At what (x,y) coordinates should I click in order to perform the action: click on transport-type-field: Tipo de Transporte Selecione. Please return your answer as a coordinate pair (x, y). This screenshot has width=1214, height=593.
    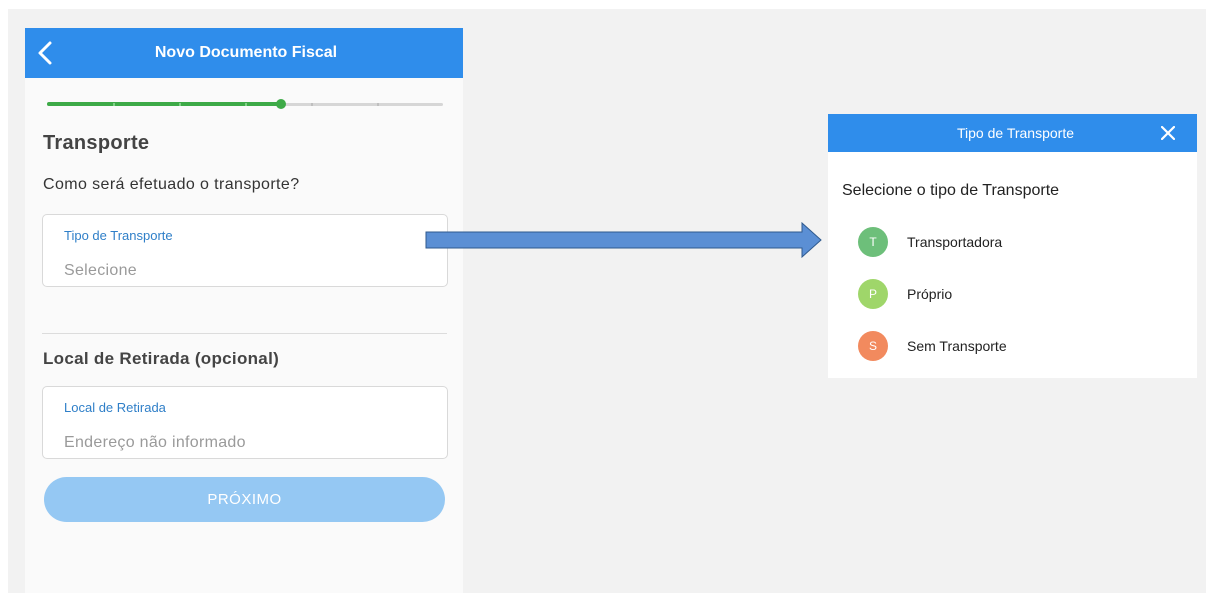
    Looking at the image, I should click on (245, 250).